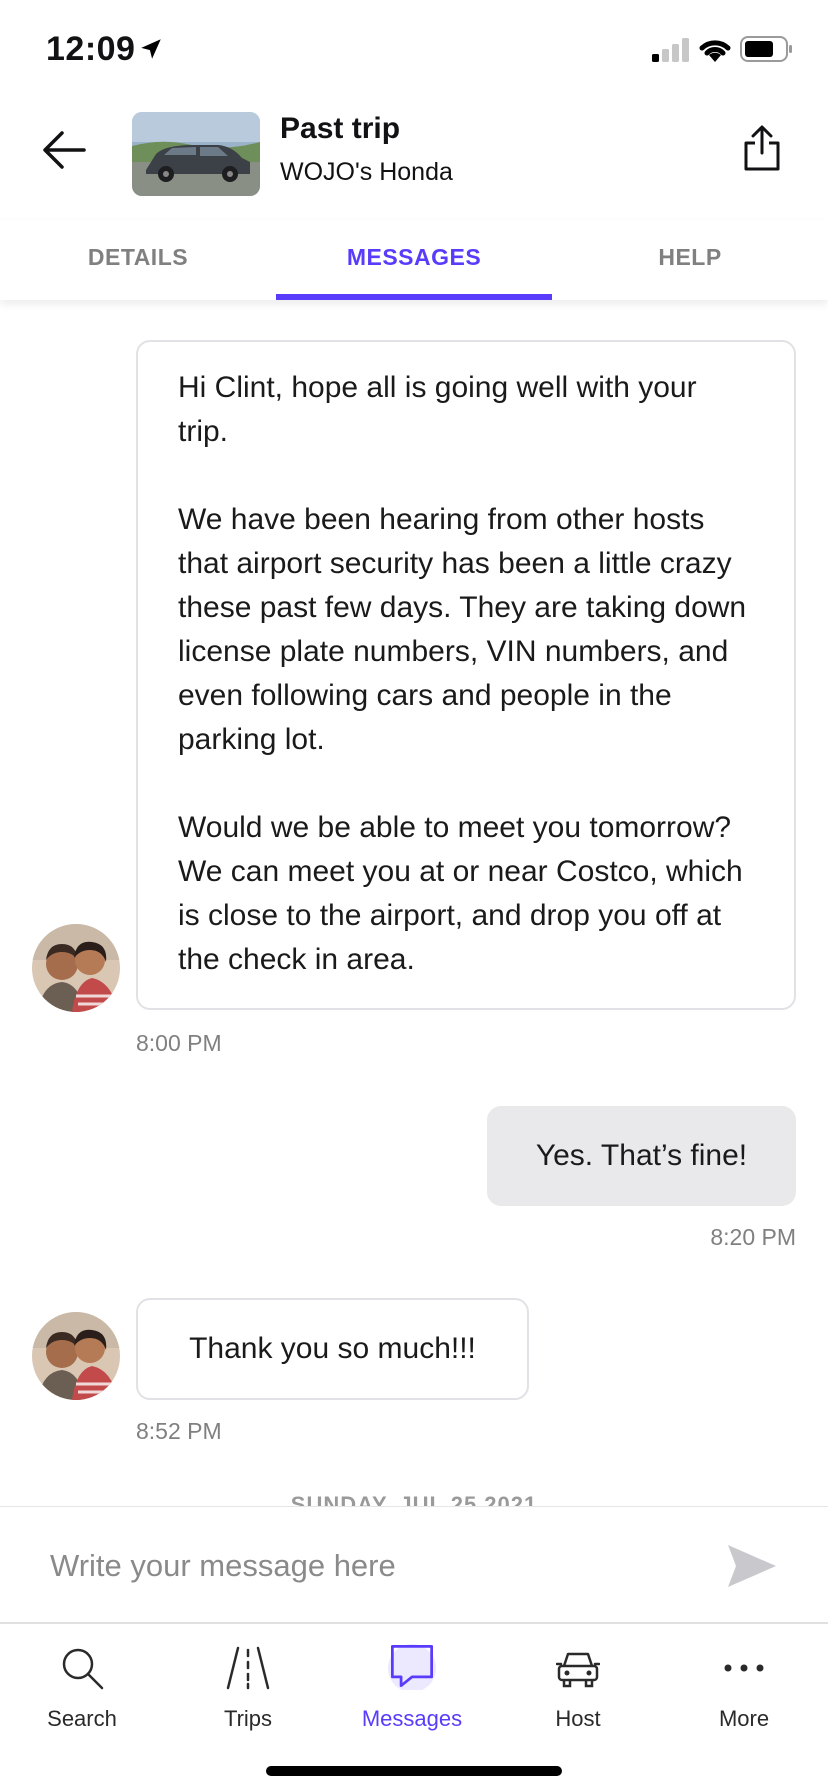  Describe the element at coordinates (414, 1499) in the screenshot. I see `date-divider: SUNDAY, JUL 25 2021` at that location.